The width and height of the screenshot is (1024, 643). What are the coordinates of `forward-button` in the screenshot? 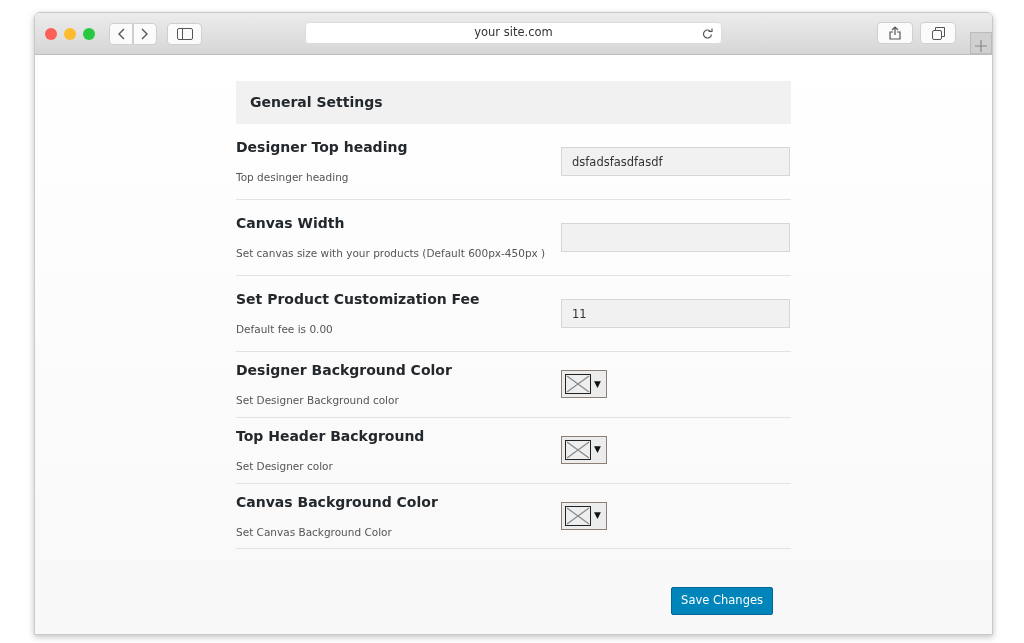 It's located at (145, 33).